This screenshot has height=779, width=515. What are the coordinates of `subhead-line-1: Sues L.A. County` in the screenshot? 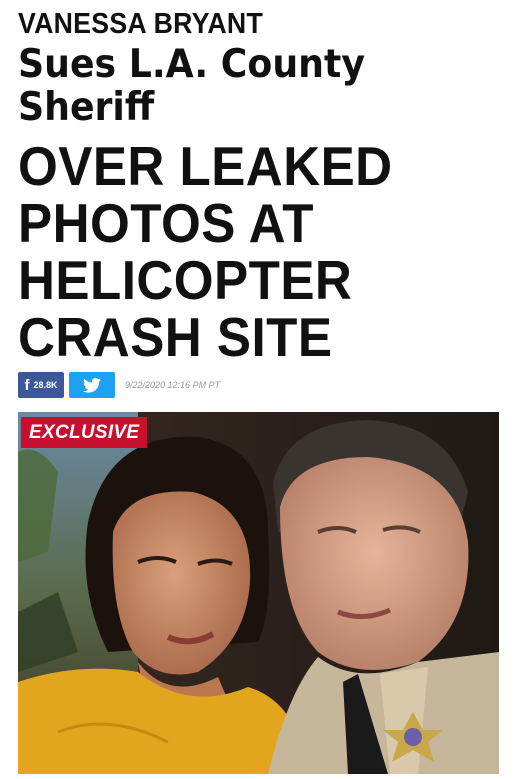 It's located at (191, 64).